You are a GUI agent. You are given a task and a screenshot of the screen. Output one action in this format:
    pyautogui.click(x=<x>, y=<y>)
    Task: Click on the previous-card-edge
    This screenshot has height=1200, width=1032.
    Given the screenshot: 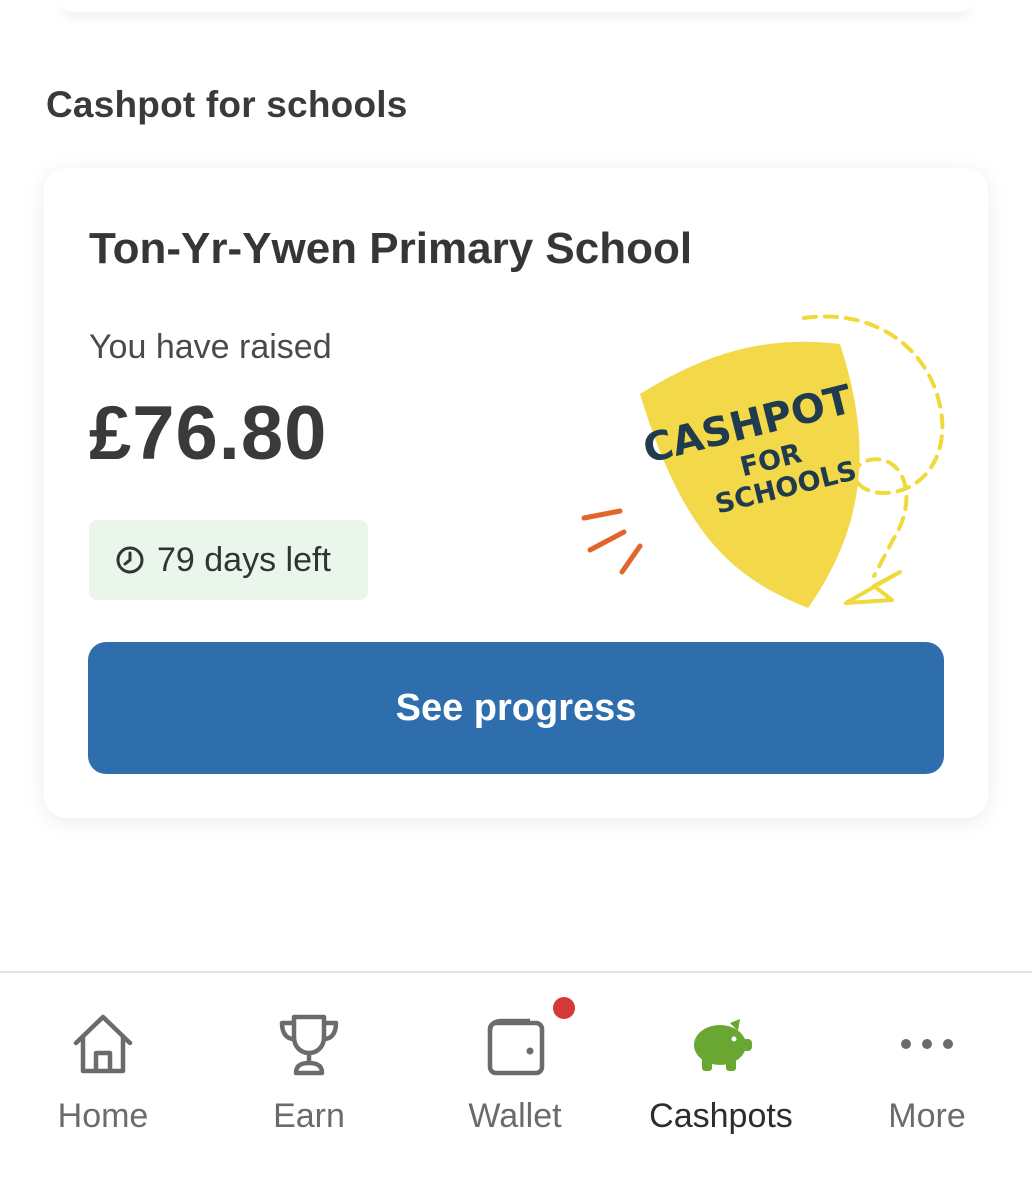 What is the action you would take?
    pyautogui.click(x=516, y=6)
    